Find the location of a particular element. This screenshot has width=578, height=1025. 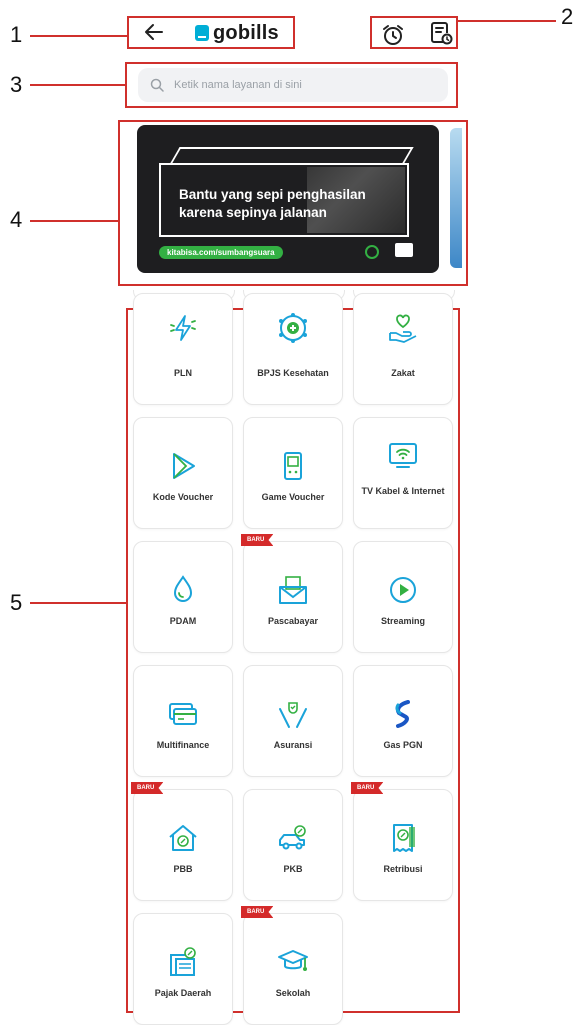

service-label: Pascabayar is located at coordinates (293, 621).